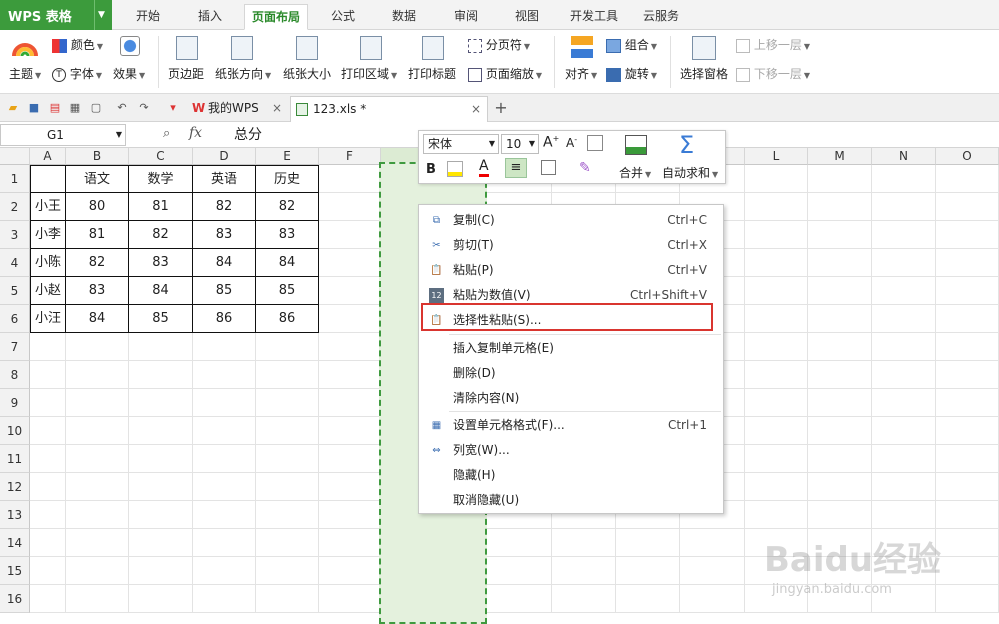 Image resolution: width=999 pixels, height=624 pixels. I want to click on font-family-select: 宋体 ▼, so click(461, 144).